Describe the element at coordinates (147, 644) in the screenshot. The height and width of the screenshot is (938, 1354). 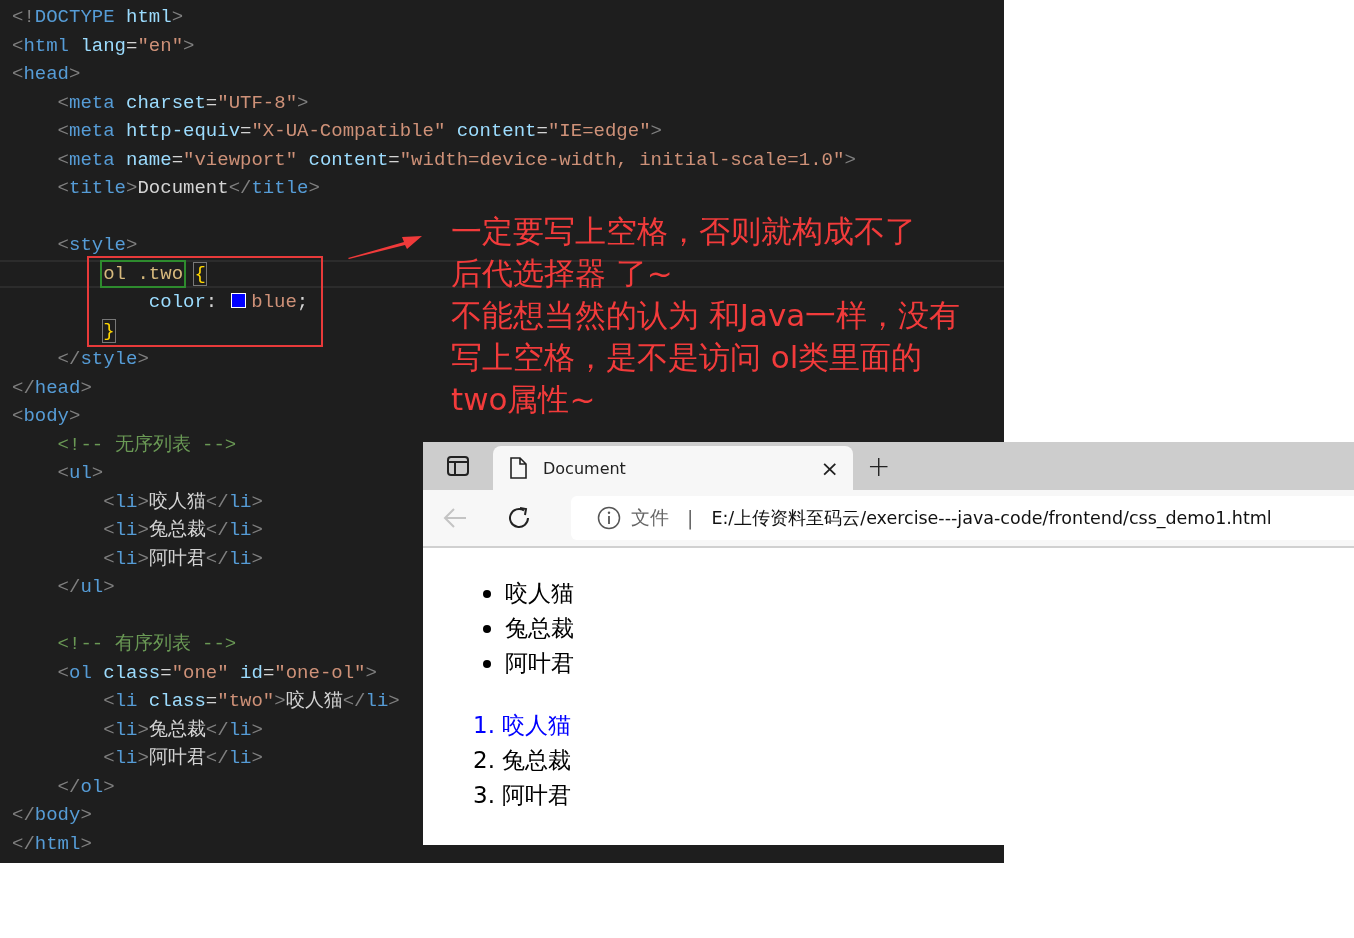
I see `code-line: <!-- 有序列表 -->` at that location.